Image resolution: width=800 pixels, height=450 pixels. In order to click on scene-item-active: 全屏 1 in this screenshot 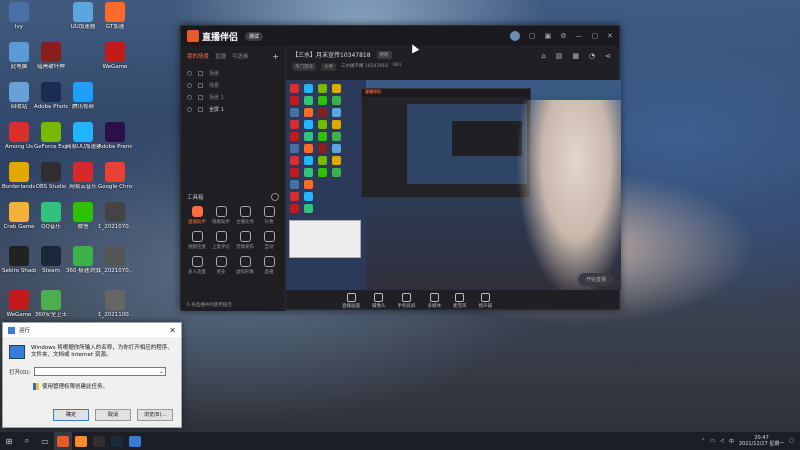, I will do `click(233, 109)`.